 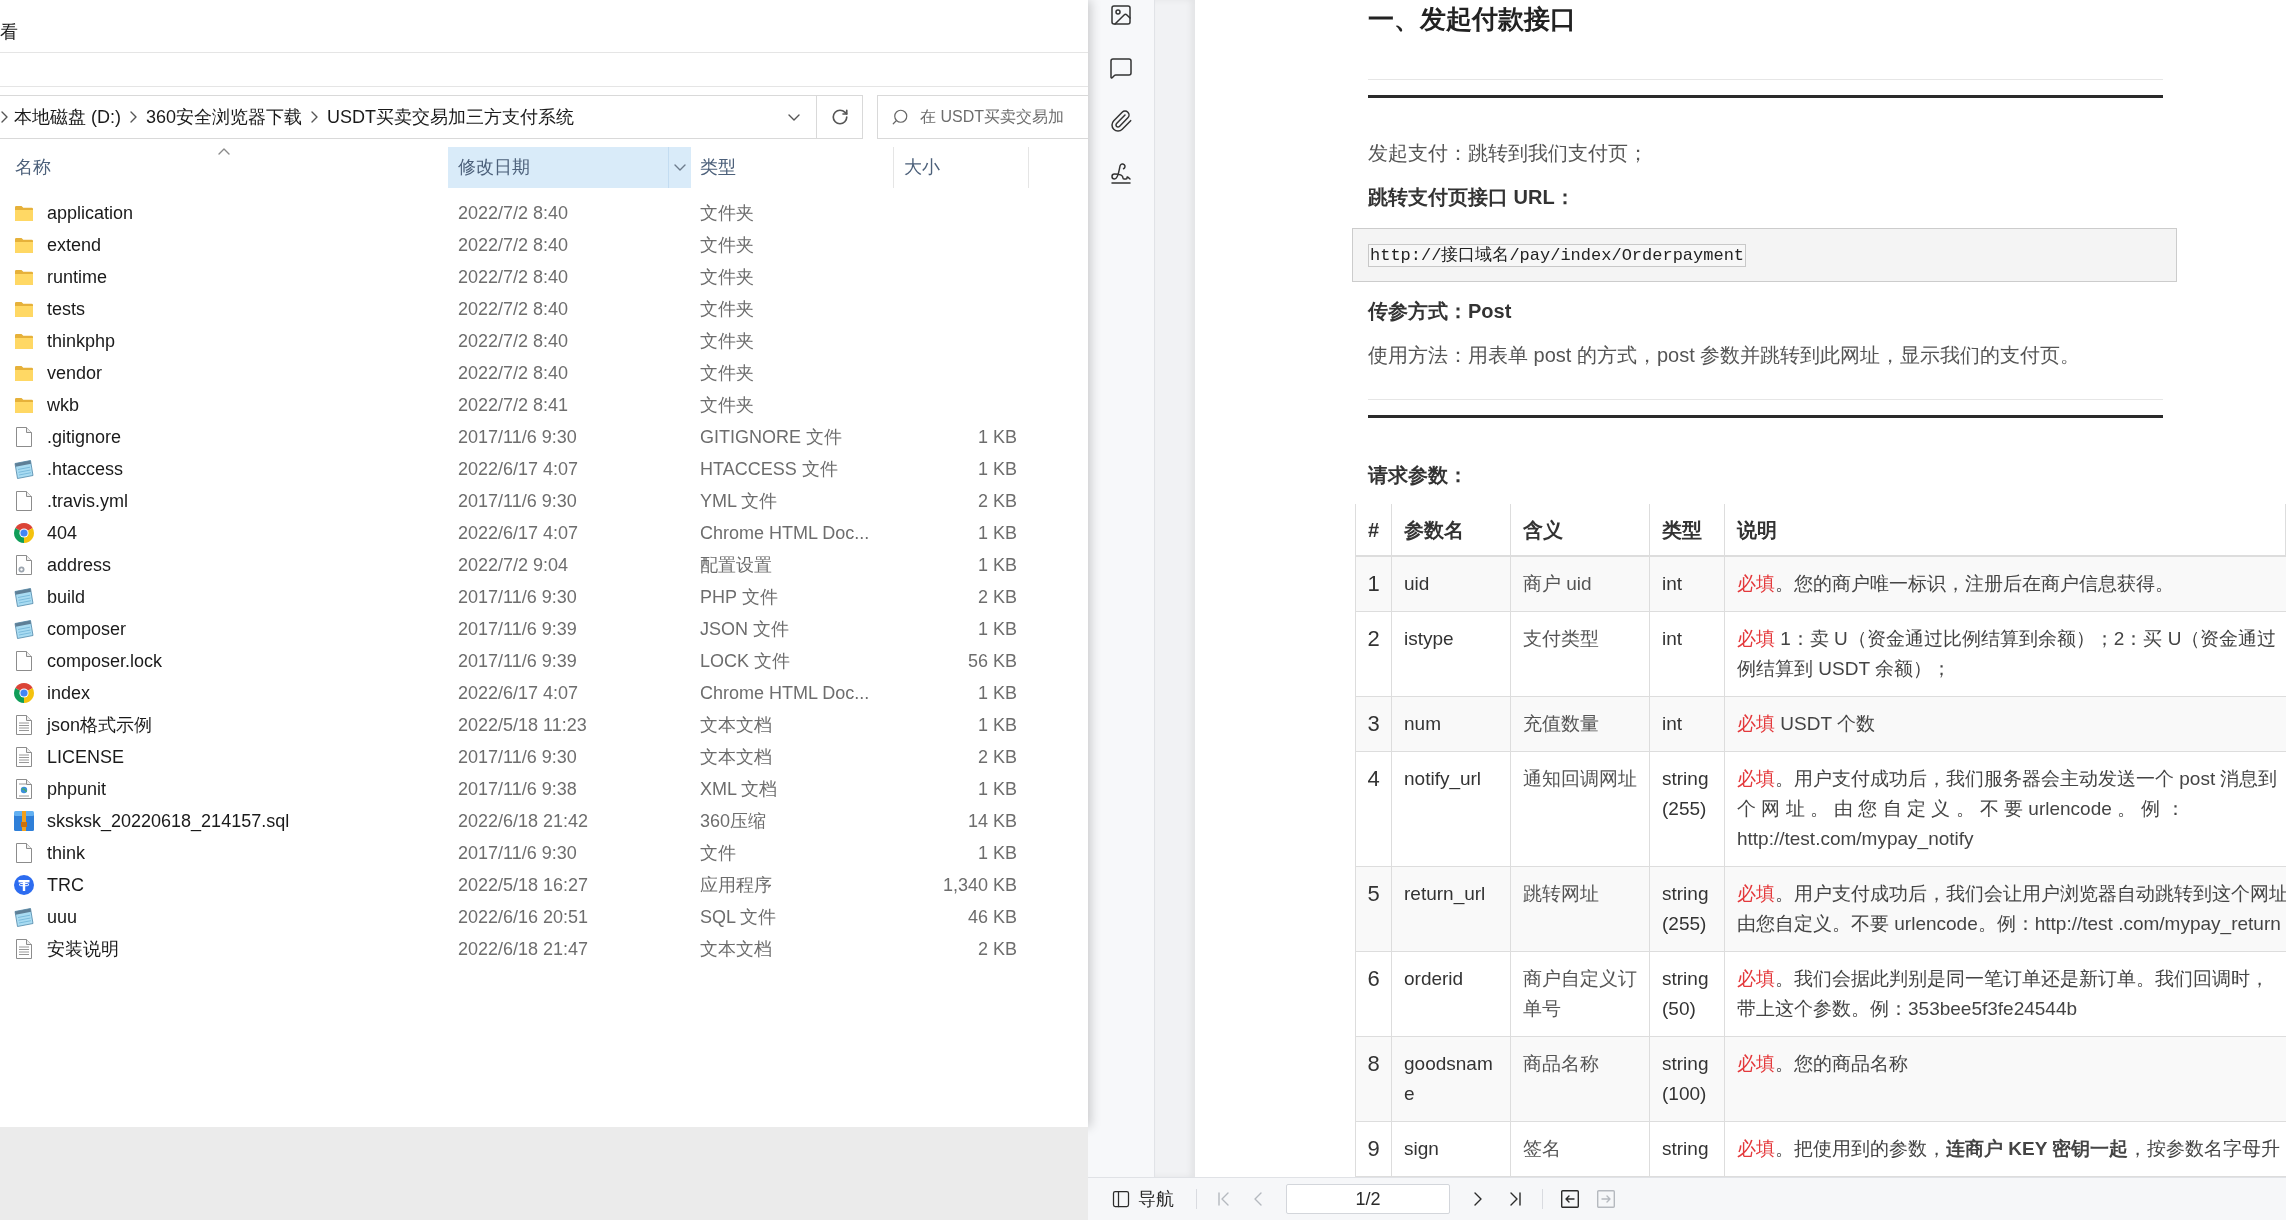 What do you see at coordinates (1580, 1079) in the screenshot?
I see `table-cell: 商品名称` at bounding box center [1580, 1079].